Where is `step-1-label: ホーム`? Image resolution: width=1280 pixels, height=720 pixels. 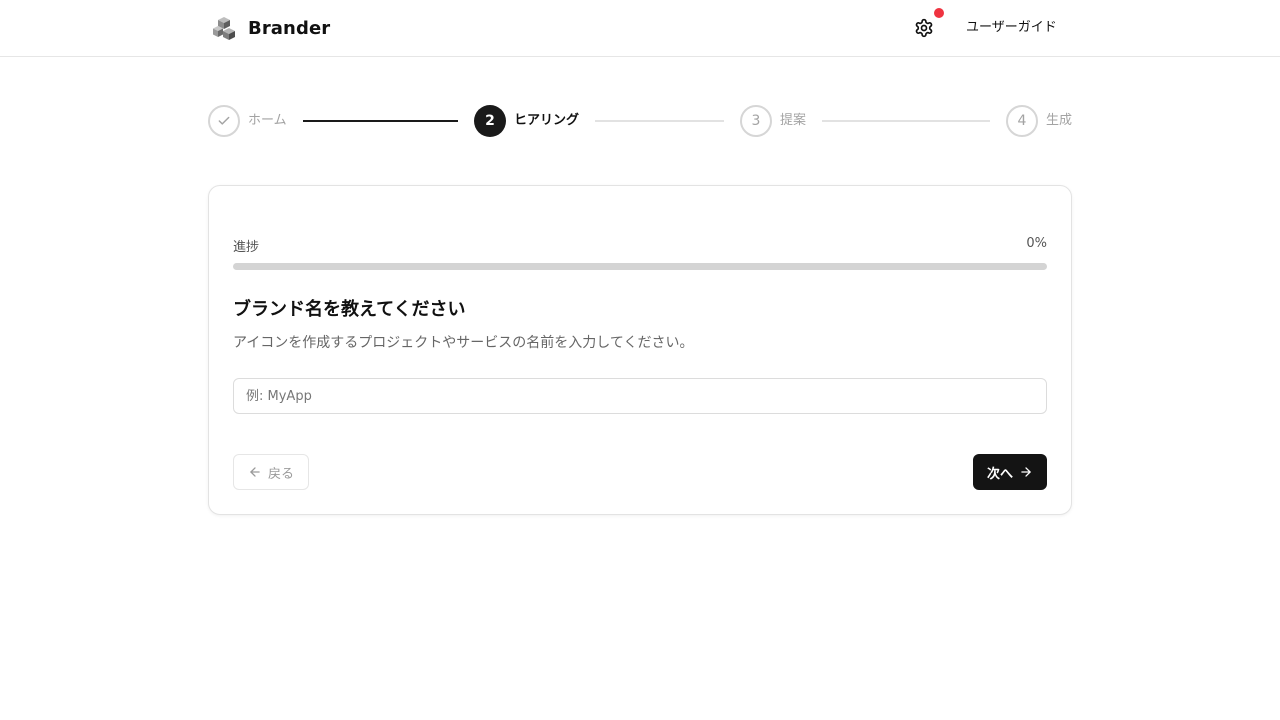
step-1-label: ホーム is located at coordinates (267, 121).